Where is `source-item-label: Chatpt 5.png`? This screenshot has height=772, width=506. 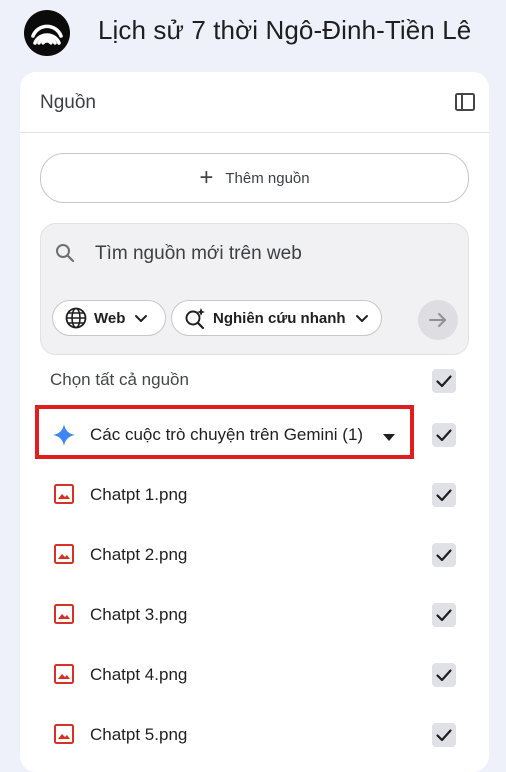
source-item-label: Chatpt 5.png is located at coordinates (138, 735).